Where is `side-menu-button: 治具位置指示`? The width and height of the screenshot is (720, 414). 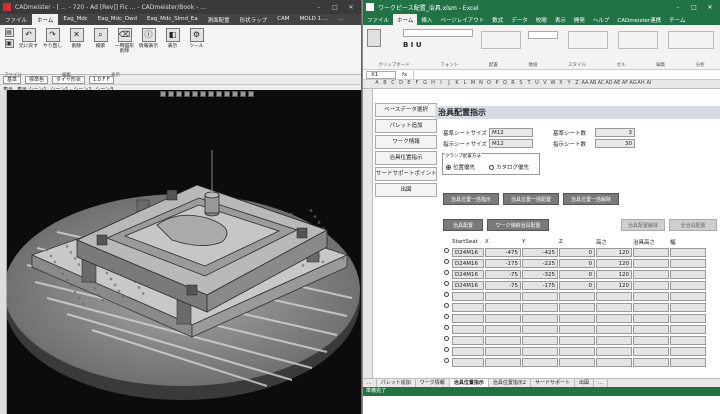
side-menu-button: 治具位置指示 is located at coordinates (406, 158).